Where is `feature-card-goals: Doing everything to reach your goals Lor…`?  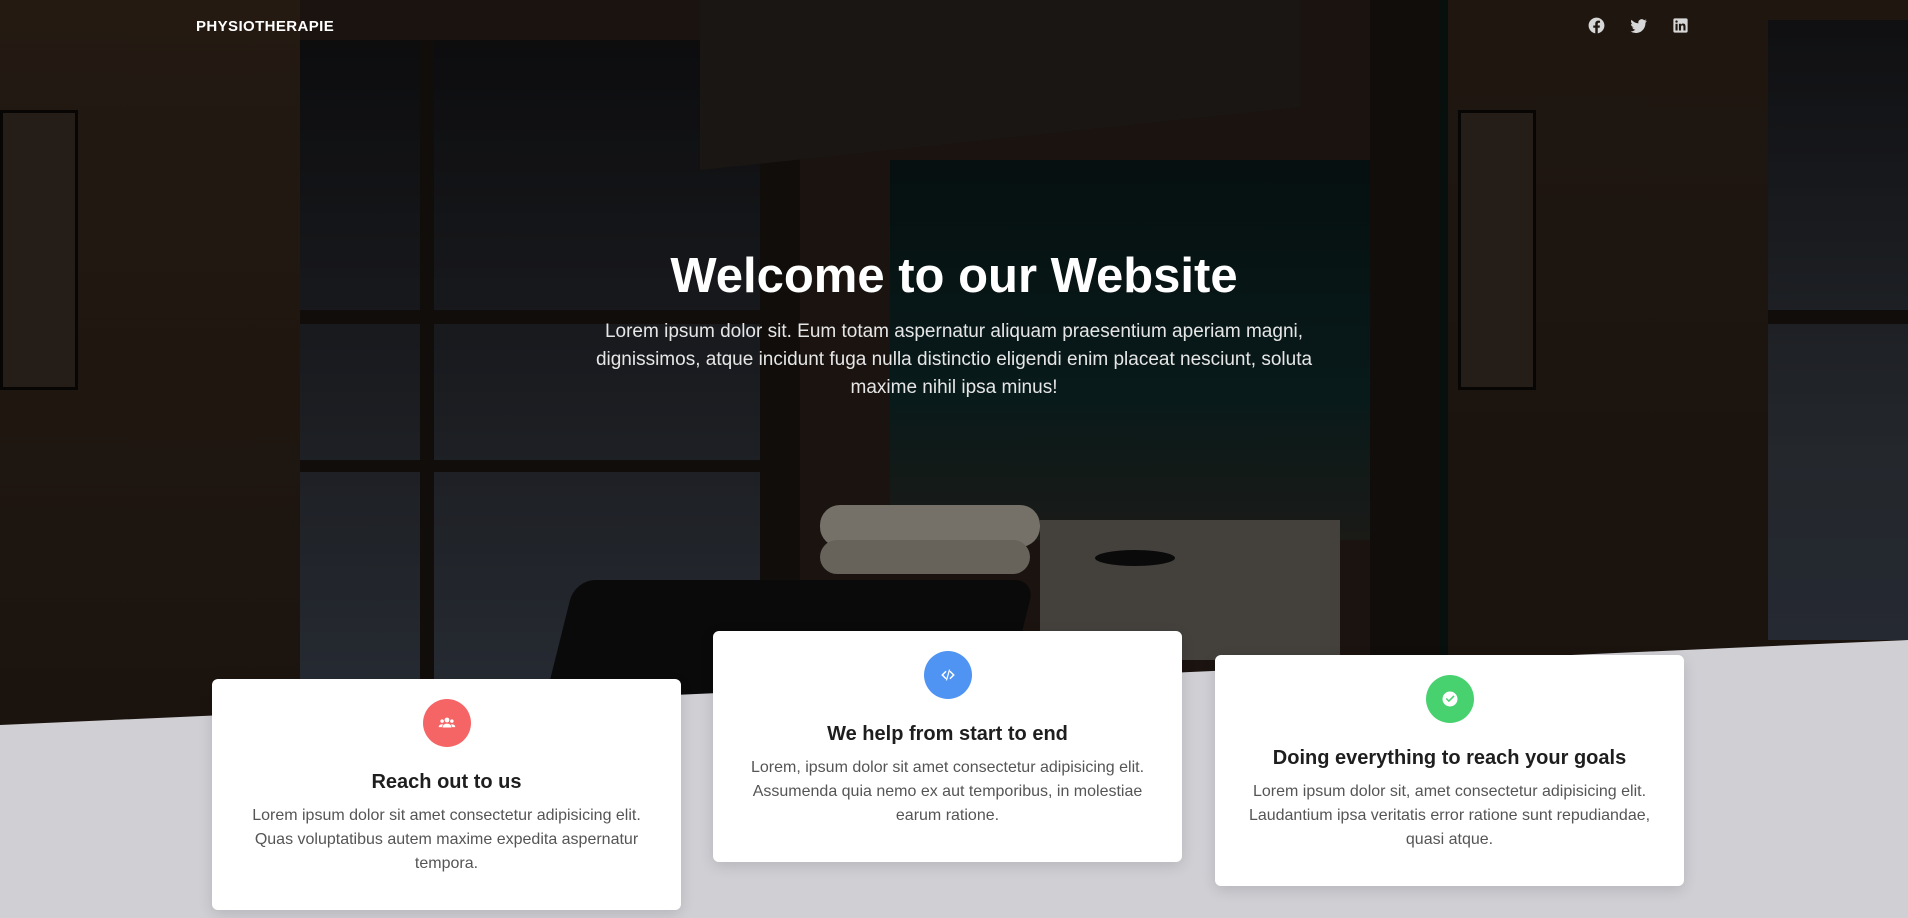 feature-card-goals: Doing everything to reach your goals Lor… is located at coordinates (1449, 770).